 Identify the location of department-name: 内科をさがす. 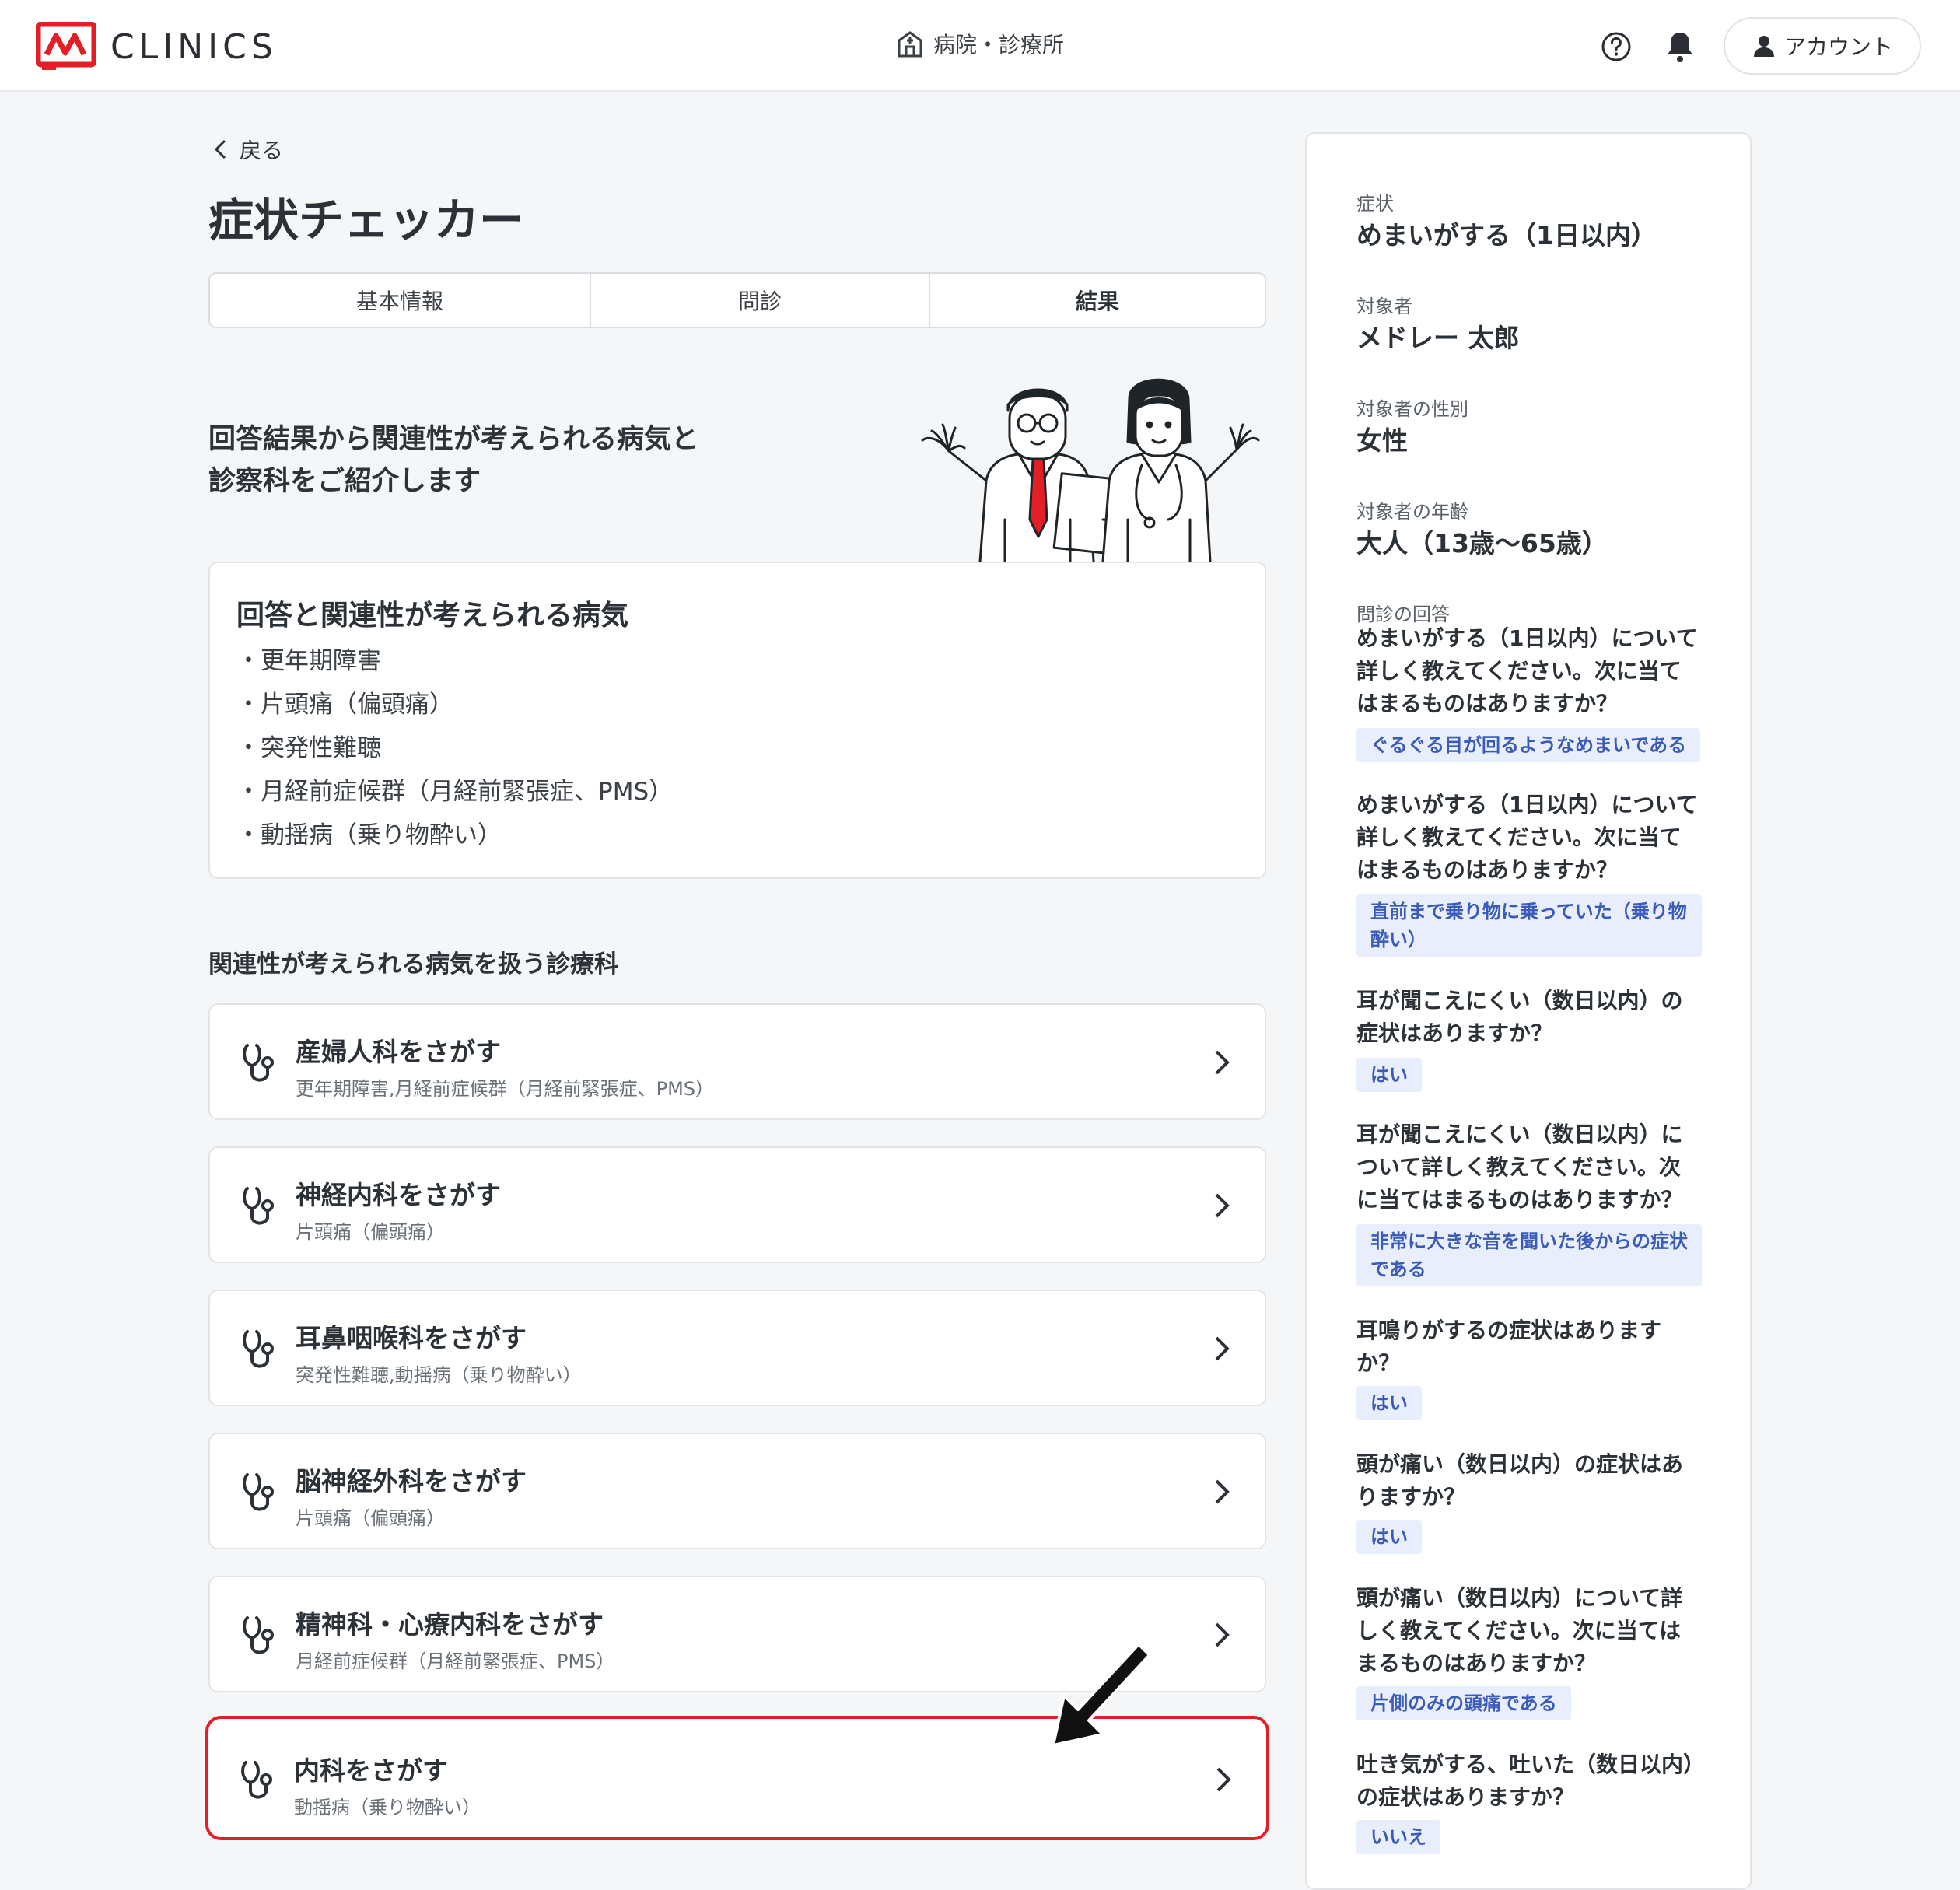
(371, 1771).